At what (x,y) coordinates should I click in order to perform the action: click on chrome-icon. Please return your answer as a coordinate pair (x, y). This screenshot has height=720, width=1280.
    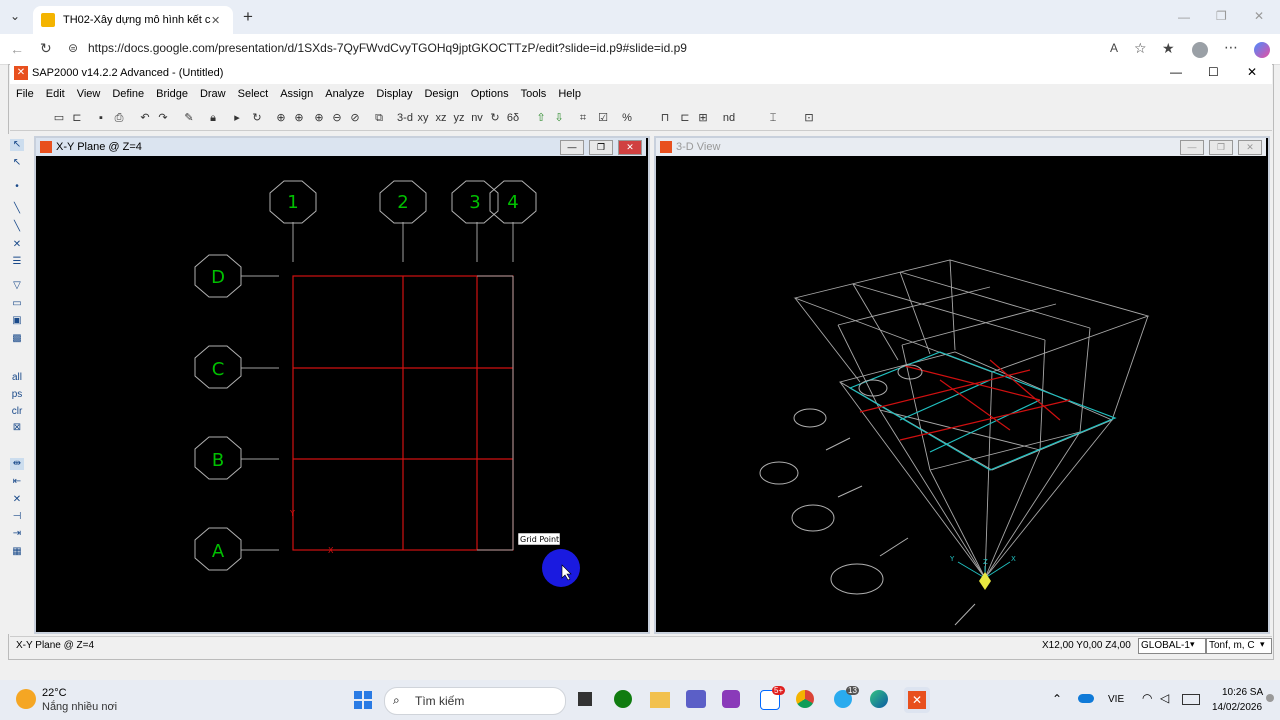
    Looking at the image, I should click on (805, 699).